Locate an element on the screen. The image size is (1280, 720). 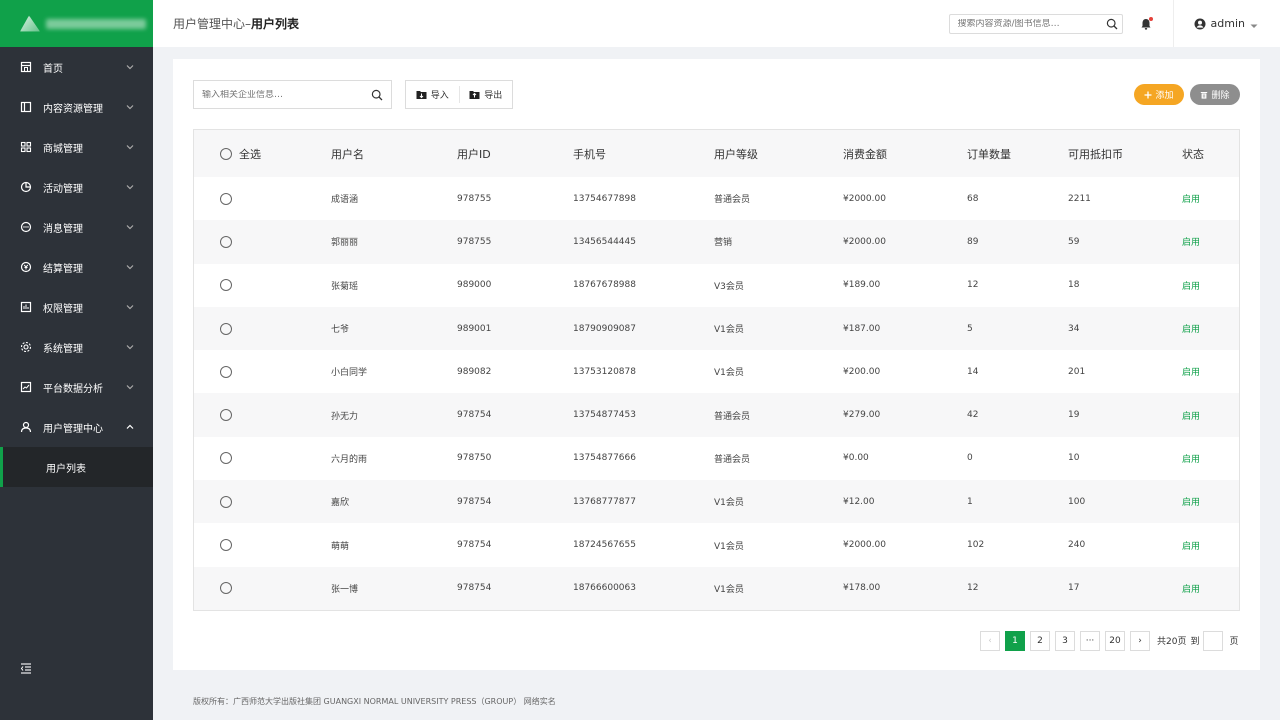
cell-username: 成语涵 is located at coordinates (345, 200).